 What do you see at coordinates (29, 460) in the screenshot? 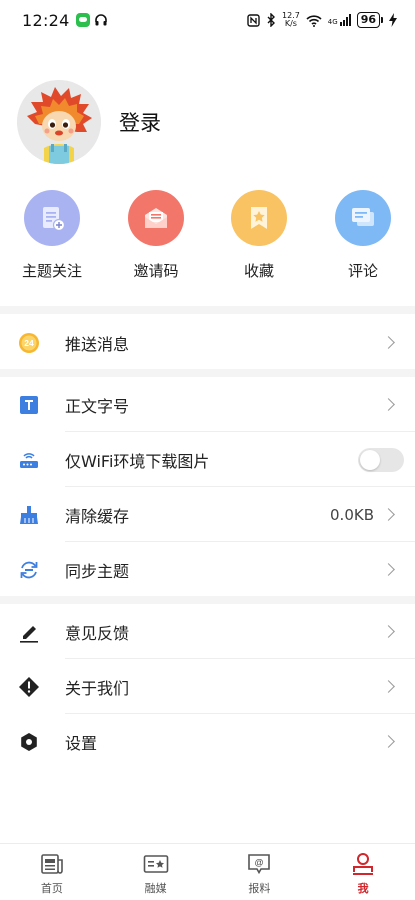
I see `router-icon` at bounding box center [29, 460].